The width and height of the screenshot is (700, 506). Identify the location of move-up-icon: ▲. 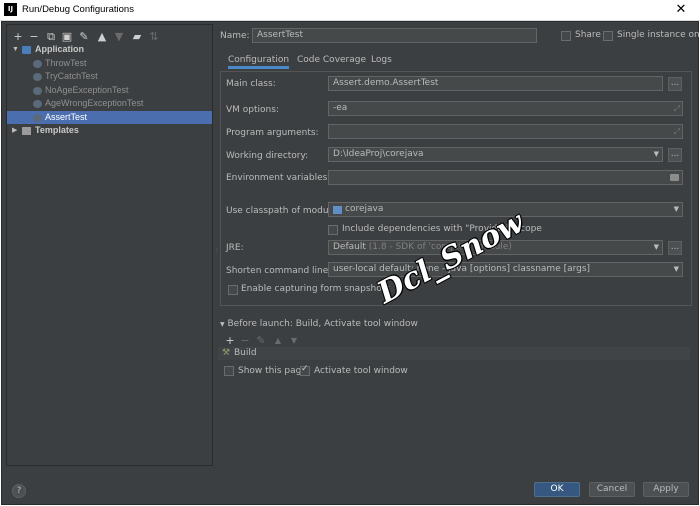
(102, 37).